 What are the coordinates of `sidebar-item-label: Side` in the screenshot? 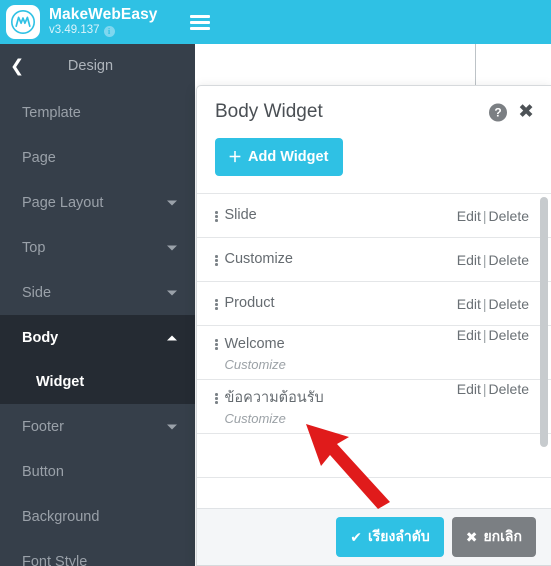 It's located at (37, 292).